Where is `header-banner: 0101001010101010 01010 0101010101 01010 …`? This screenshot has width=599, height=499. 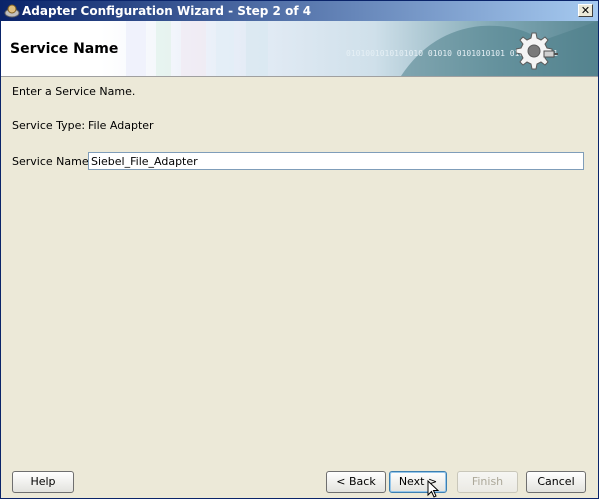 header-banner: 0101001010101010 01010 0101010101 01010 … is located at coordinates (299, 49).